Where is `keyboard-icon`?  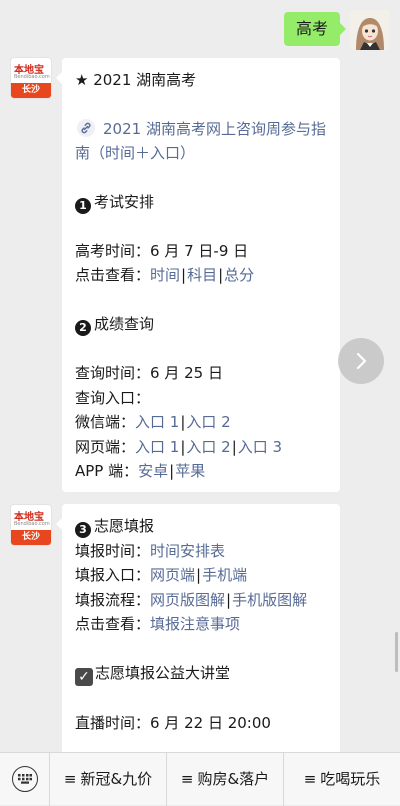 keyboard-icon is located at coordinates (24, 779).